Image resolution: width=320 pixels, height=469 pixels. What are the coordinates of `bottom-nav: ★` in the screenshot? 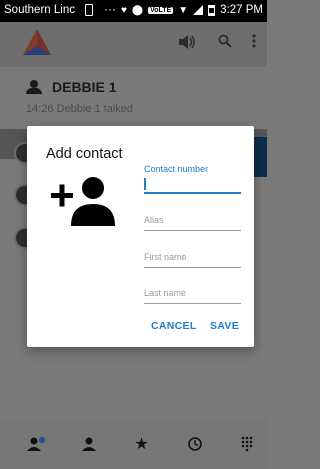 It's located at (133, 444).